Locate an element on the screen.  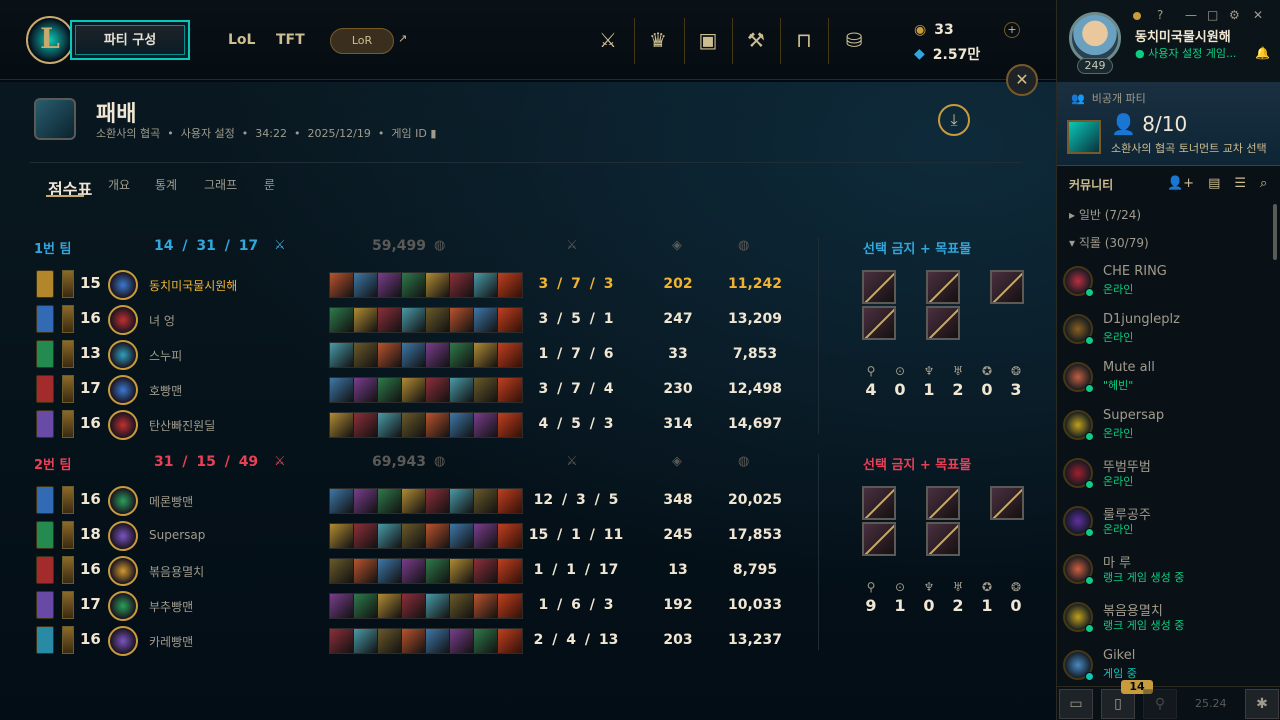
collection-icon: ⊓ is located at coordinates (804, 40).